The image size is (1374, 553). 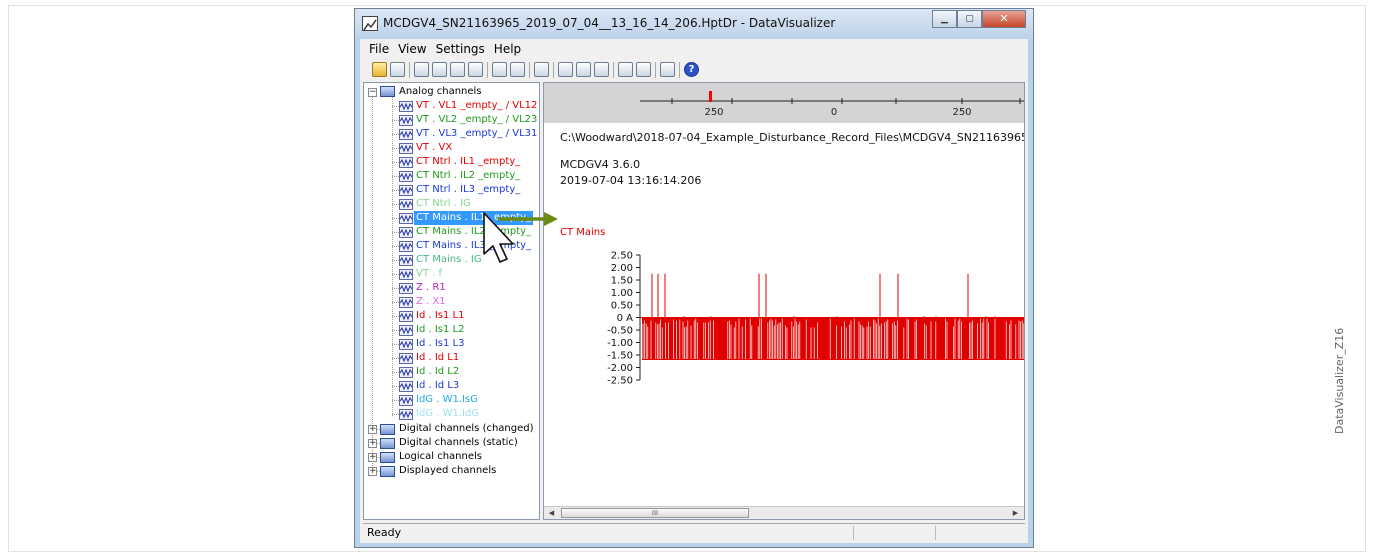 What do you see at coordinates (622, 306) in the screenshot?
I see `y-tick-label: 0.50` at bounding box center [622, 306].